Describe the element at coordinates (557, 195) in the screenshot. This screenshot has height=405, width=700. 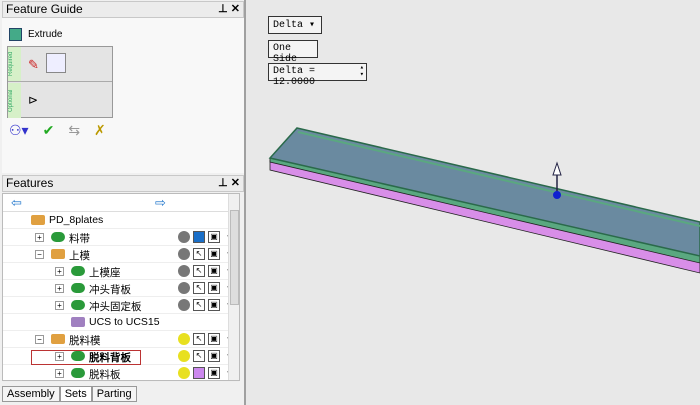
I see `drag-handle-point` at that location.